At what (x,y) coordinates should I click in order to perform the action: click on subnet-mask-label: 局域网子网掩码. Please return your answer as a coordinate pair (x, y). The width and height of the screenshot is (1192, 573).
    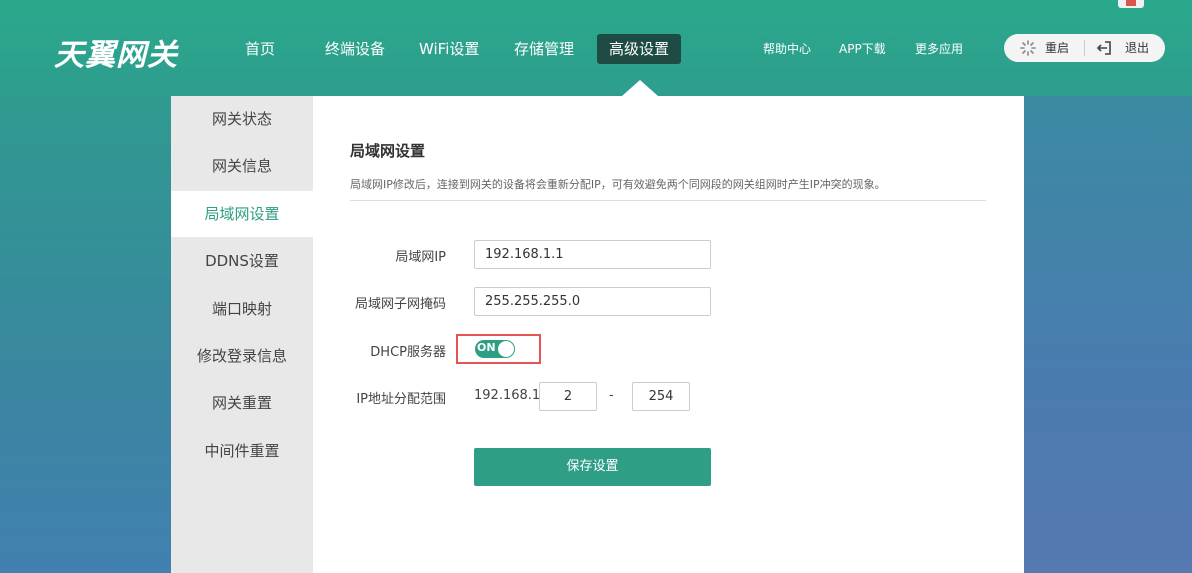
    Looking at the image, I should click on (400, 304).